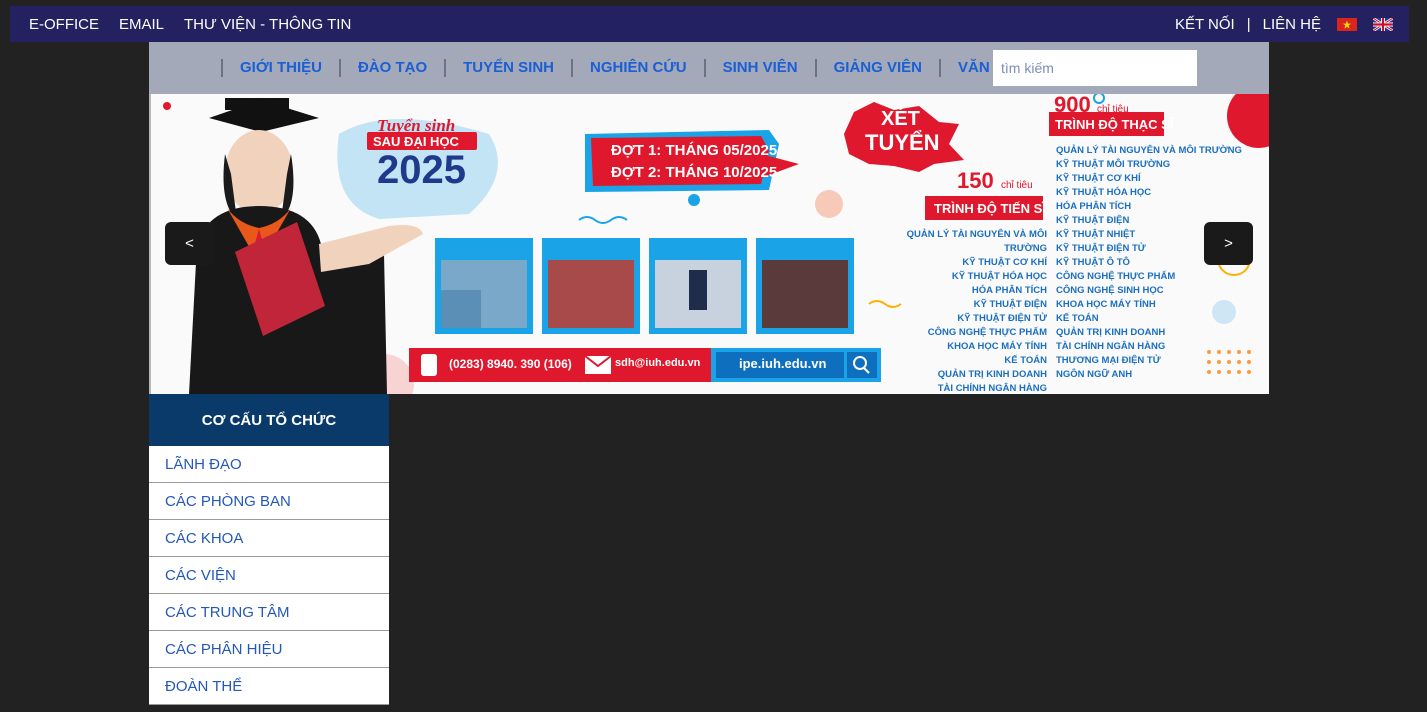  I want to click on banner-round-1: ĐỢT 1: THÁNG 05/2025, so click(694, 150).